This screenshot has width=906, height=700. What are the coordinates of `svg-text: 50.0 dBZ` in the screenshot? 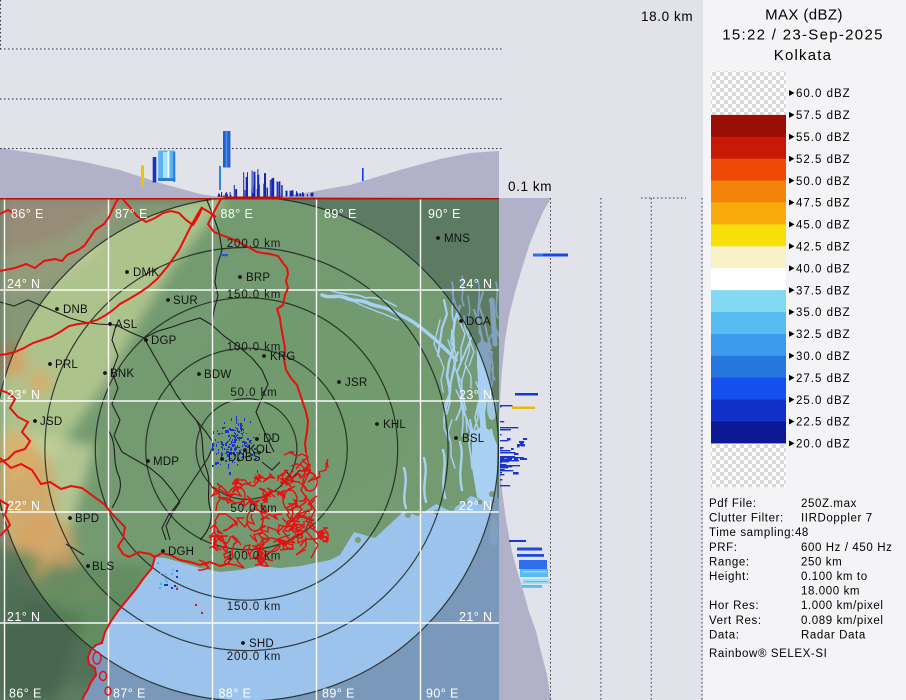 It's located at (823, 182).